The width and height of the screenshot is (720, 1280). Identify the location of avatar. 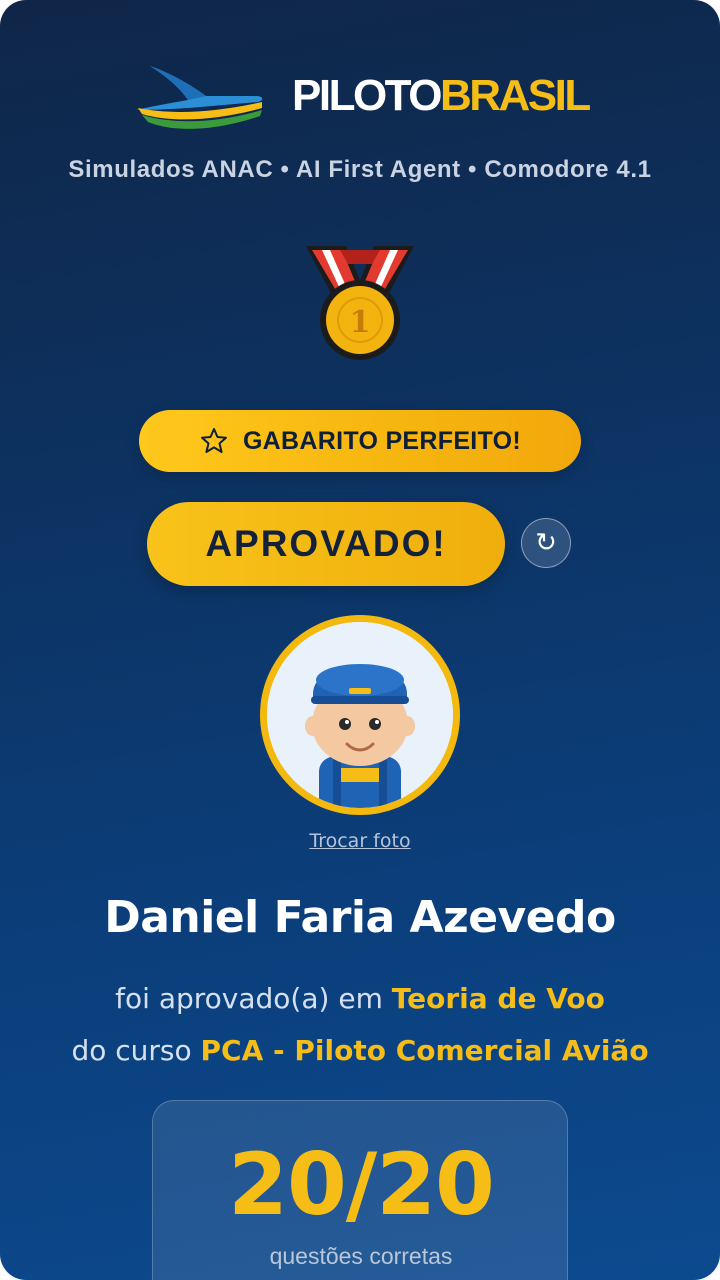
(360, 715).